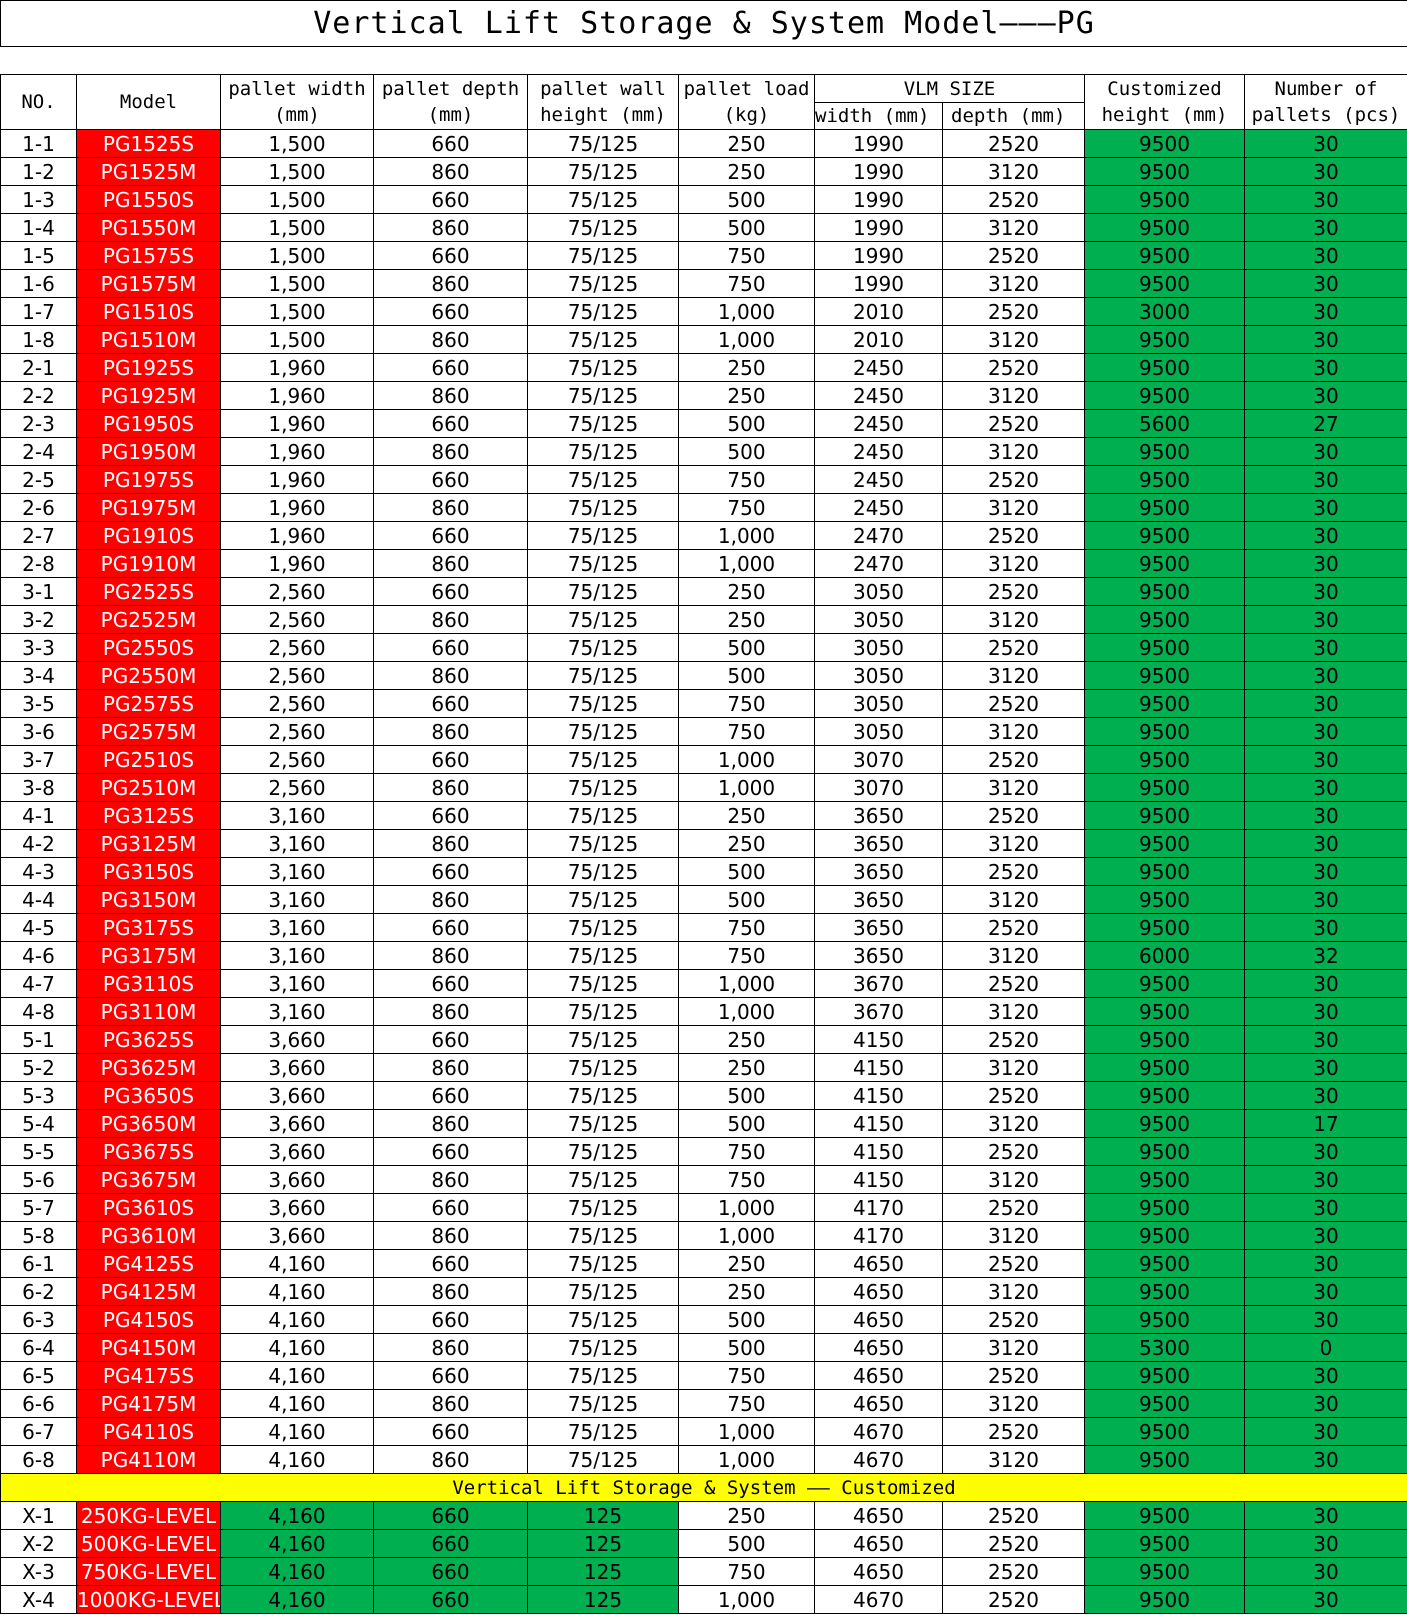 This screenshot has height=1615, width=1407. I want to click on cell-no: 5-4, so click(38, 1123).